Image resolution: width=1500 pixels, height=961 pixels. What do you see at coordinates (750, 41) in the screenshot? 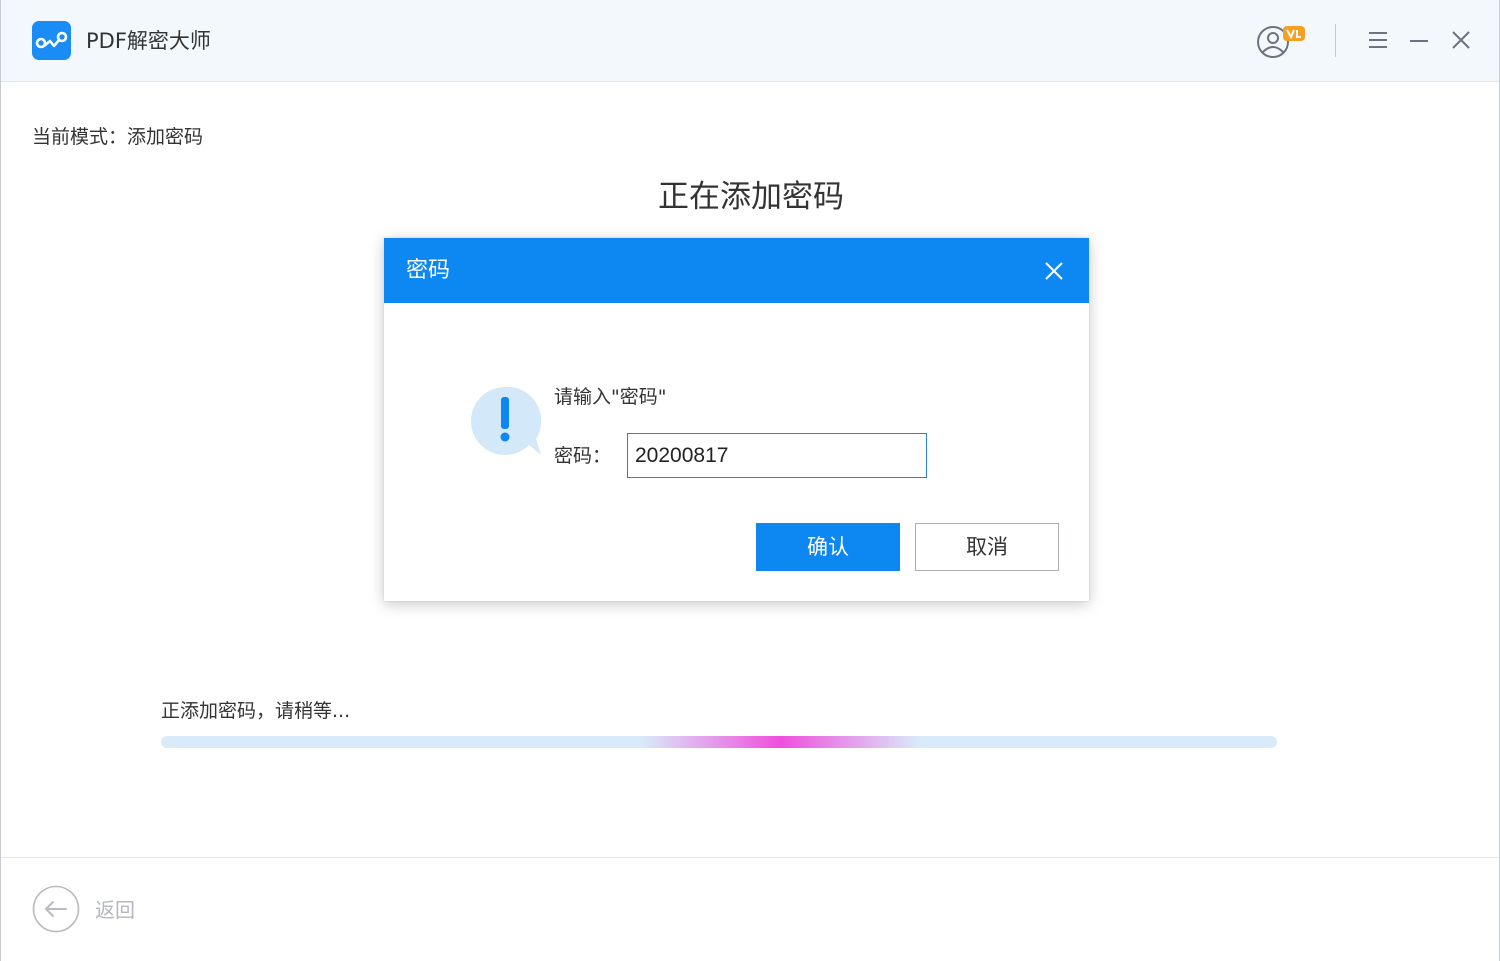
I see `title-bar: PDF解密大师` at bounding box center [750, 41].